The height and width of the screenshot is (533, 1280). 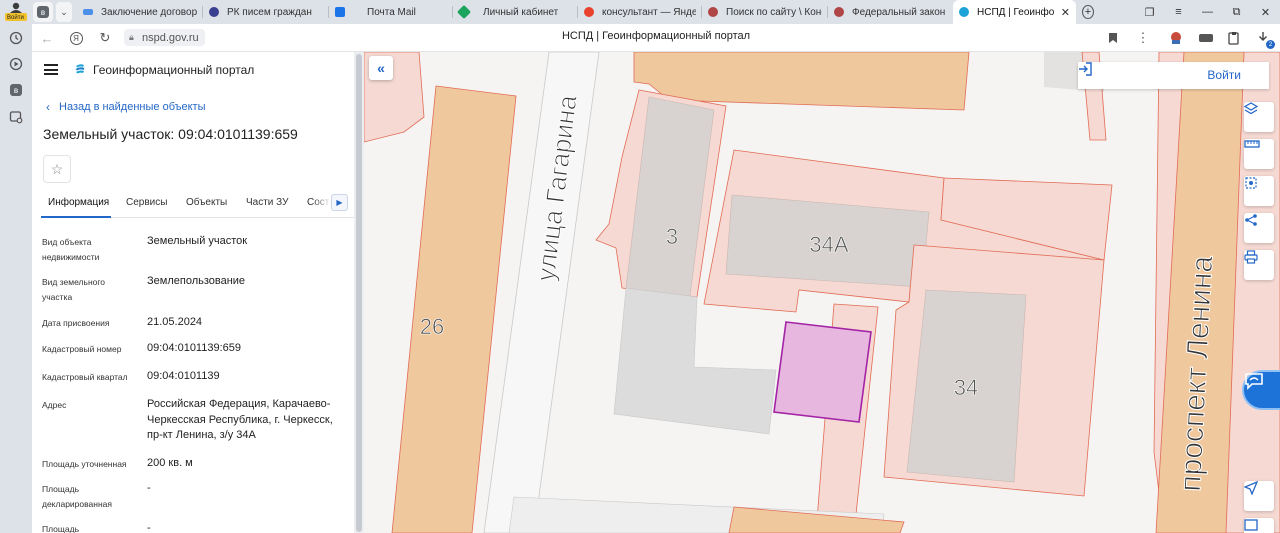 I want to click on nspd-logo-icon, so click(x=80, y=69).